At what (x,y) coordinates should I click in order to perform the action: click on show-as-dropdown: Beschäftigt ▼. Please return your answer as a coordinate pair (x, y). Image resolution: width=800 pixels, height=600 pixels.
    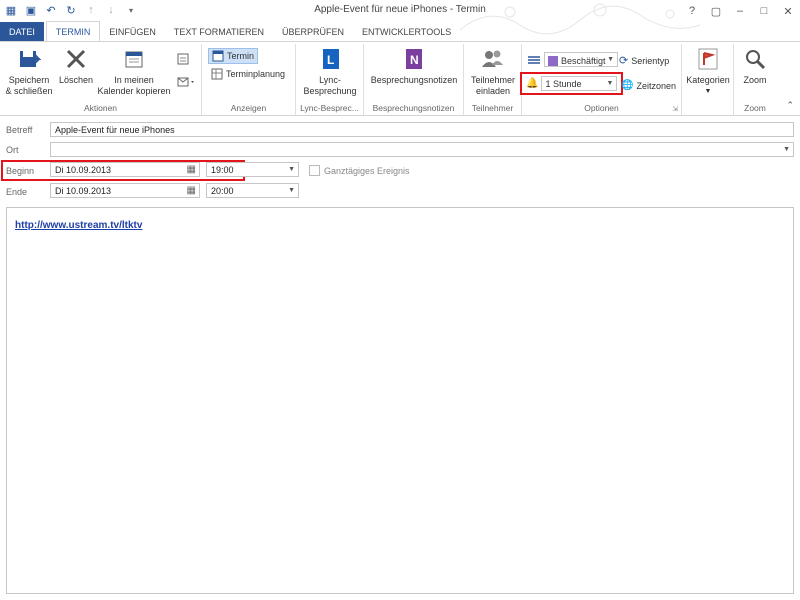
    Looking at the image, I should click on (572, 59).